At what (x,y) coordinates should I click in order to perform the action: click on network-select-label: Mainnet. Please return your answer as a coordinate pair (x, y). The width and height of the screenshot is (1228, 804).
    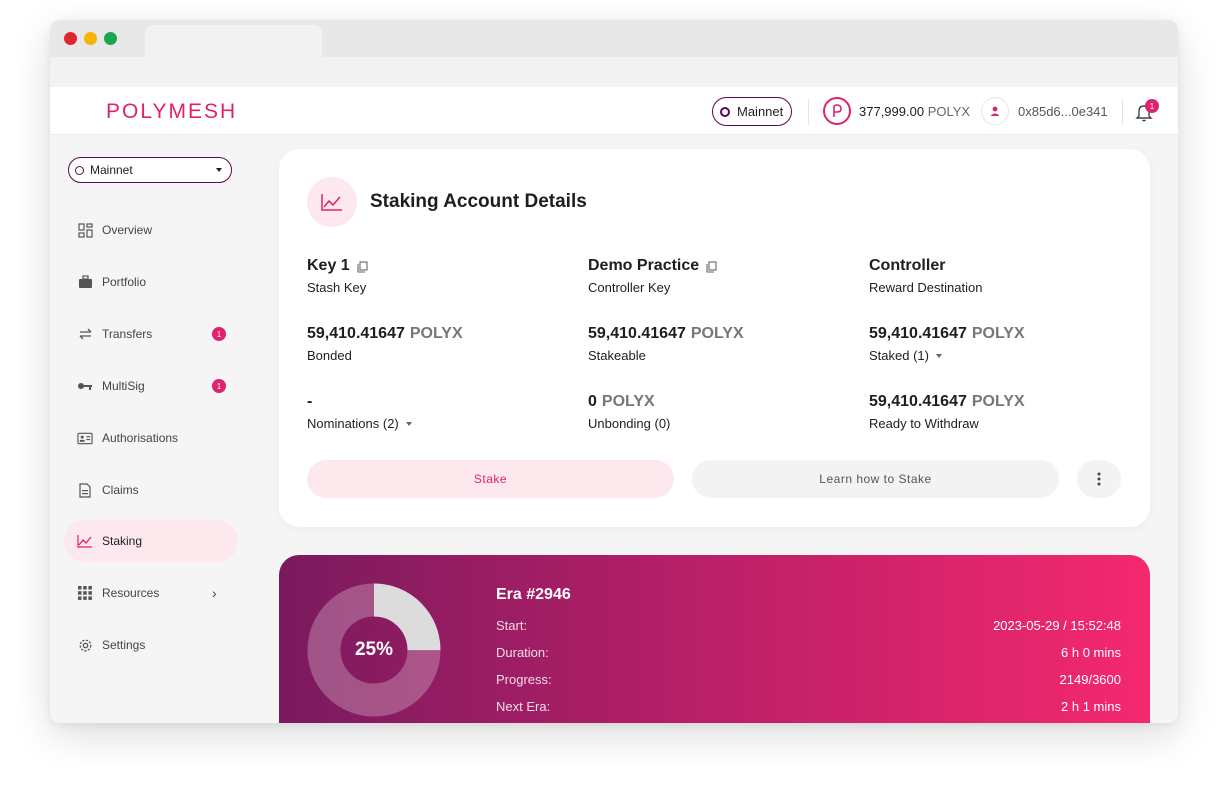
    Looking at the image, I should click on (111, 170).